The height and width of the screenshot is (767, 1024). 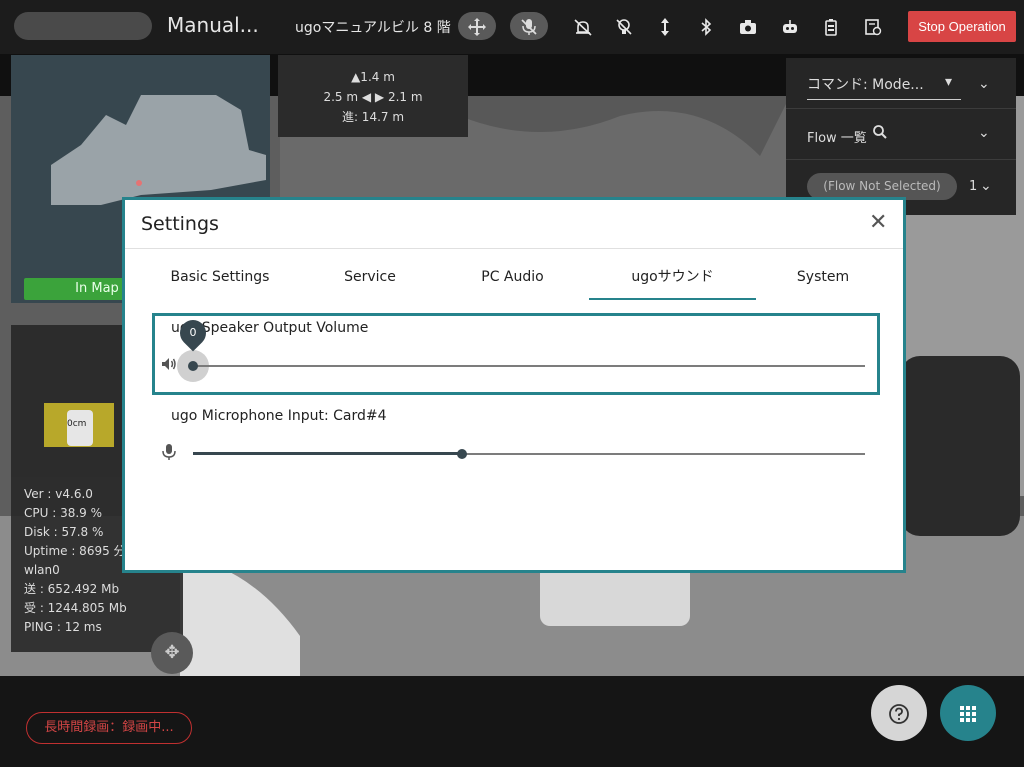 I want to click on alarm-off-icon, so click(x=583, y=26).